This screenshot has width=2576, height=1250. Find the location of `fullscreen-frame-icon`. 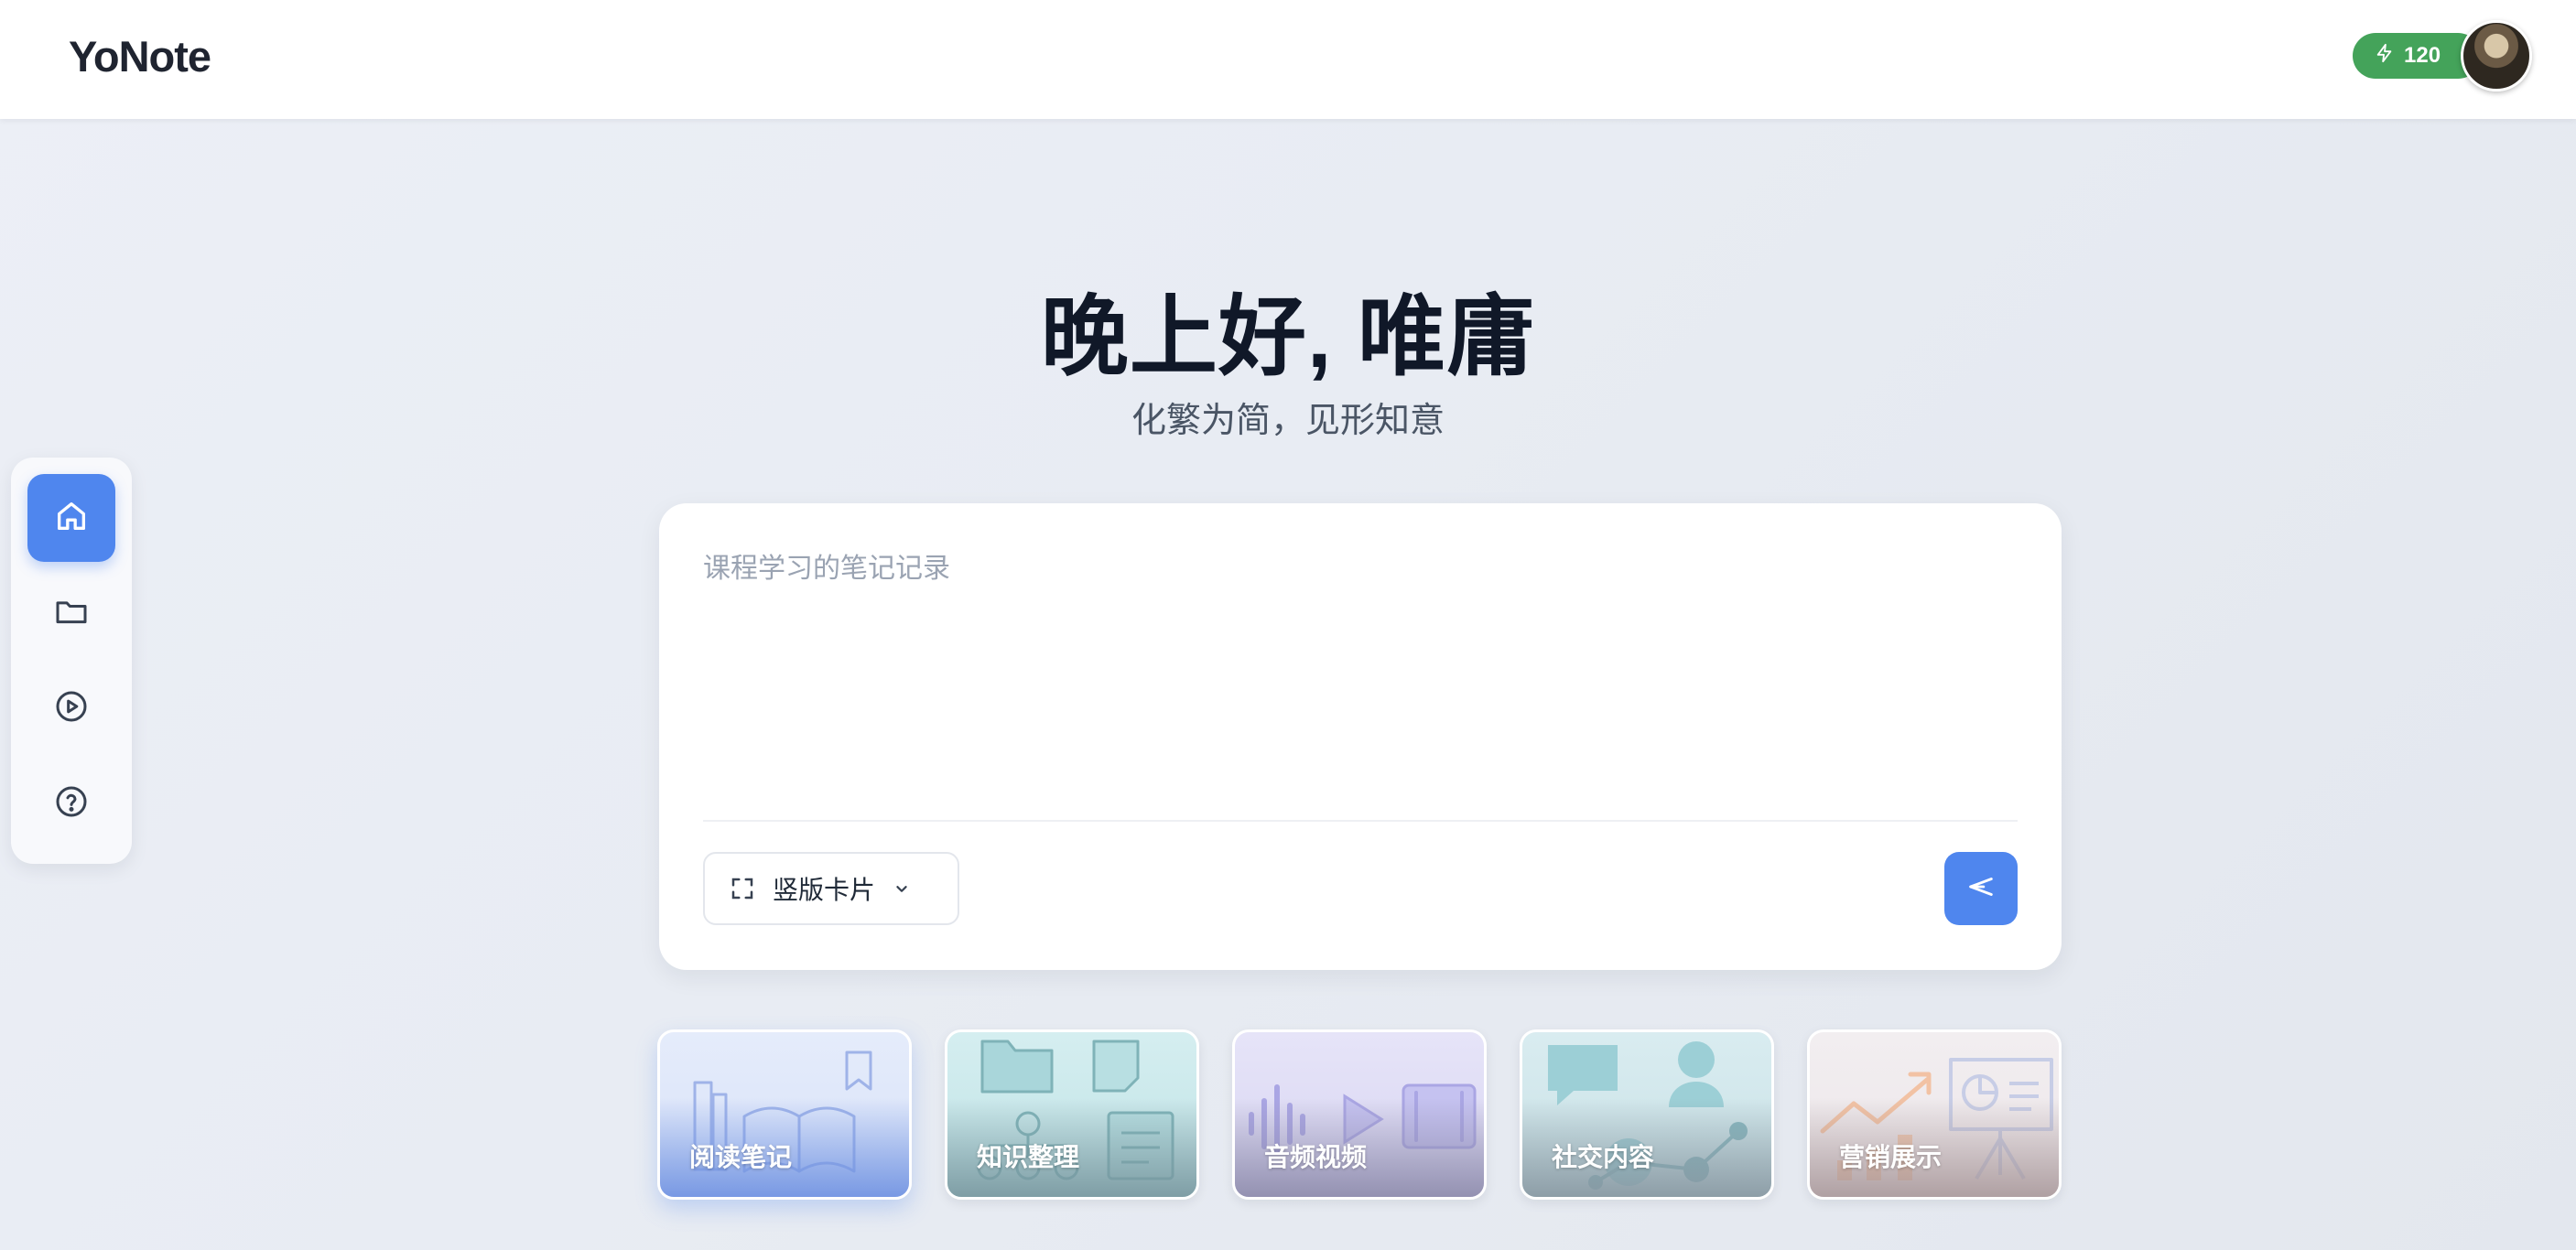

fullscreen-frame-icon is located at coordinates (742, 889).